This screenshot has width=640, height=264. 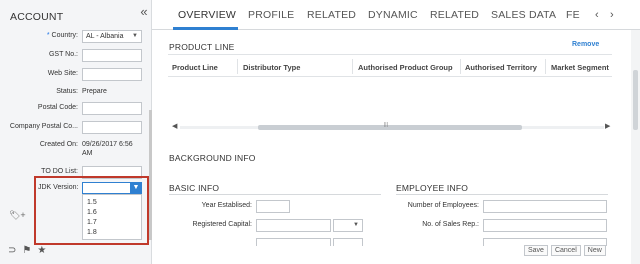 I want to click on panel-scrollbar, so click(x=150, y=175).